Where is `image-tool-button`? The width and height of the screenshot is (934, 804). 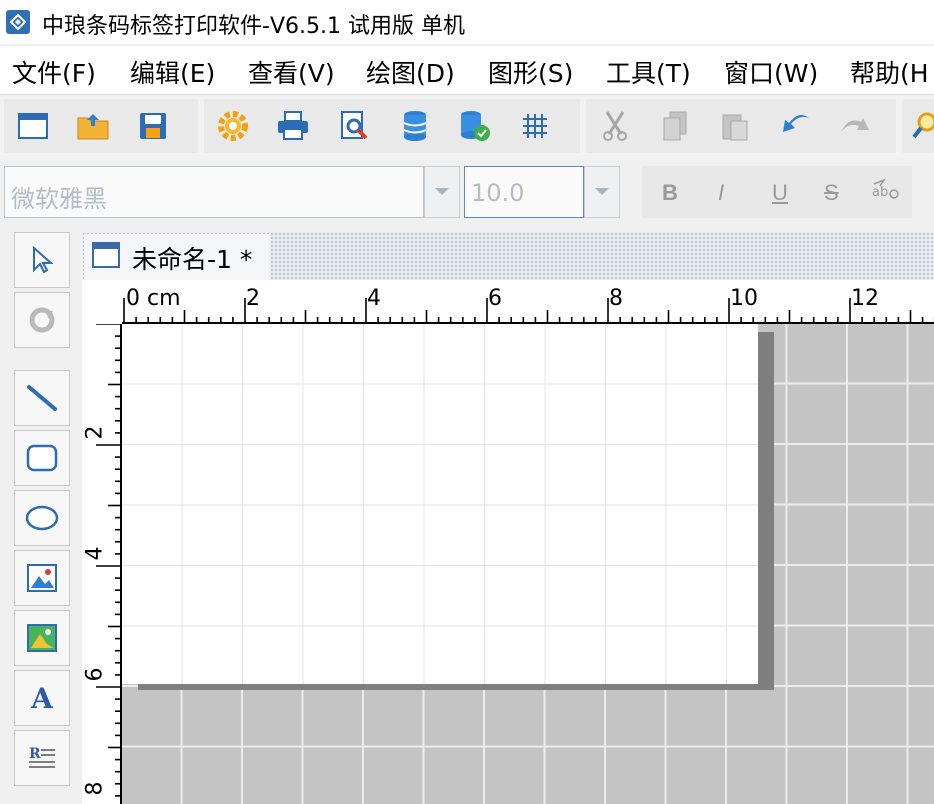 image-tool-button is located at coordinates (42, 578).